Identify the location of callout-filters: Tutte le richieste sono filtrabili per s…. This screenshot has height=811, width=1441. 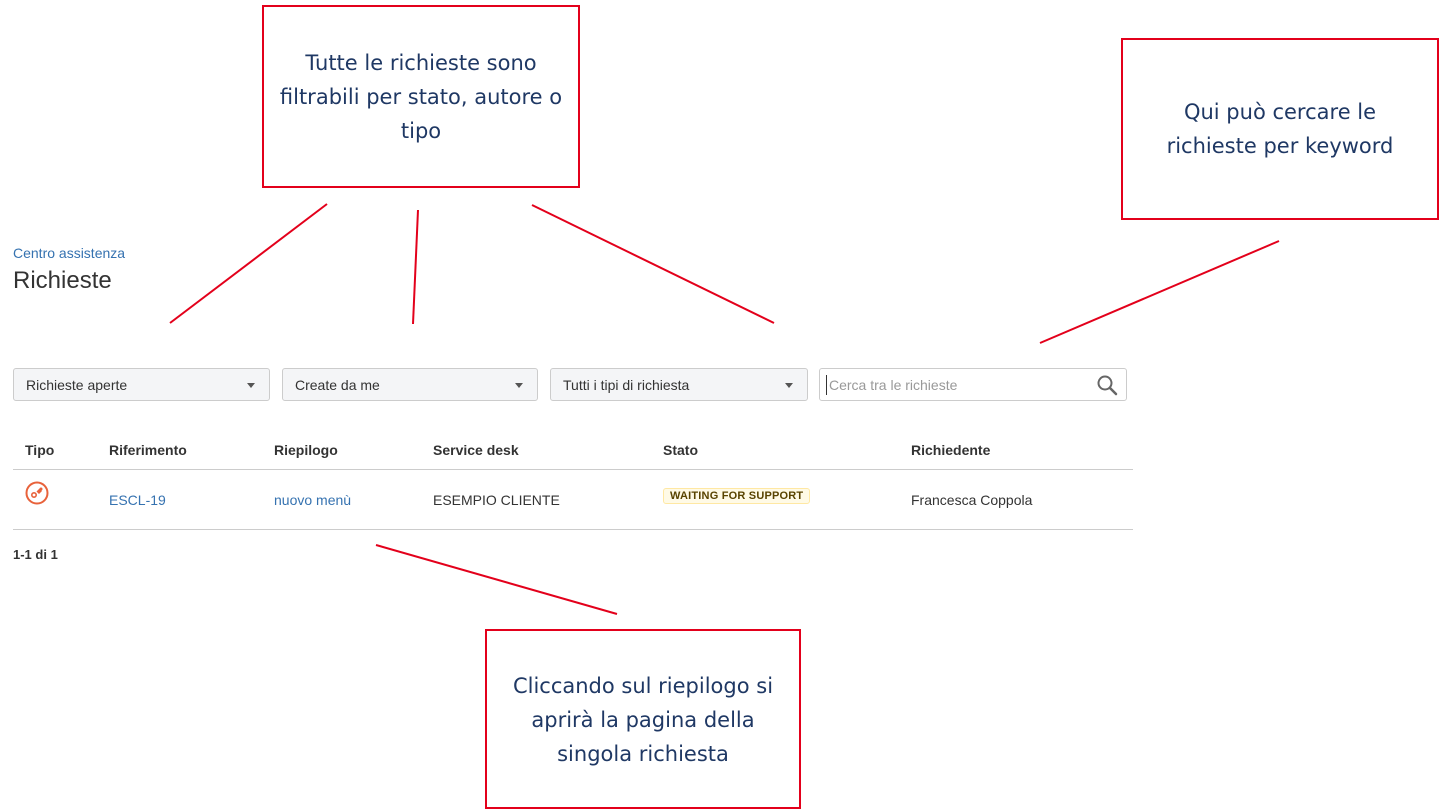
(421, 96).